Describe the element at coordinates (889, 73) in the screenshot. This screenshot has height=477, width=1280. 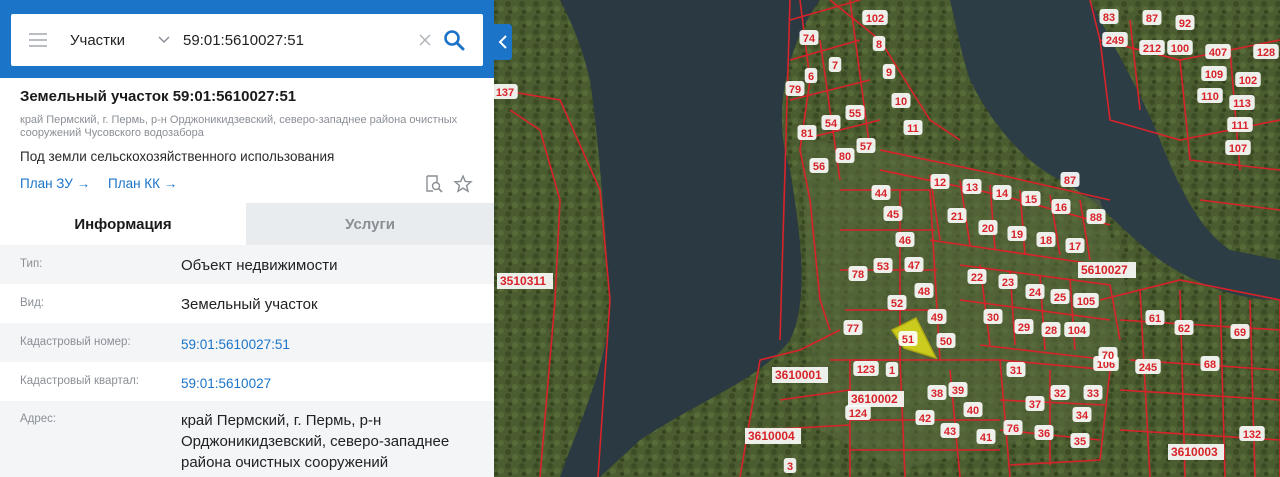
I see `svg-text: 9` at that location.